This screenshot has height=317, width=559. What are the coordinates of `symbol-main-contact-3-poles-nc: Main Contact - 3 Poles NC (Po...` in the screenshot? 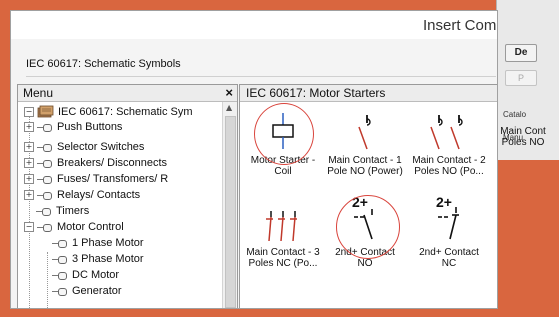 It's located at (283, 236).